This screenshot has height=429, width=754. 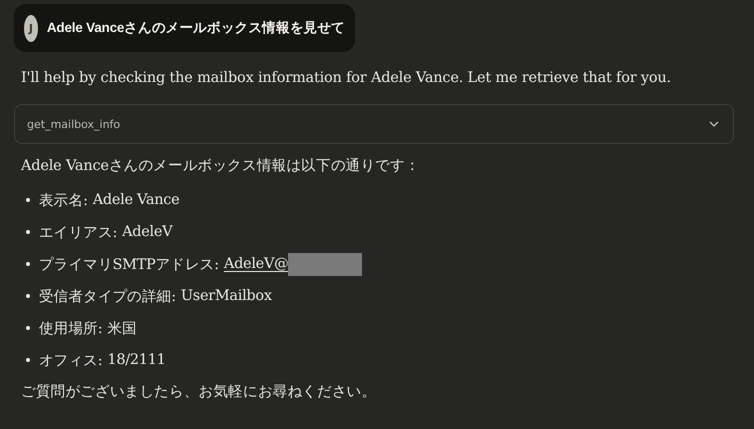 I want to click on detail-label: オフィス:, so click(x=70, y=361).